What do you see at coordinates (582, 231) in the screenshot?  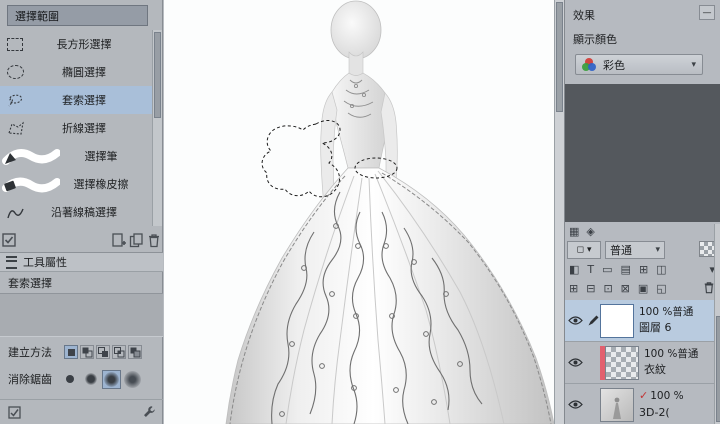 I see `layer-palette-tabs: ▦ ◈` at bounding box center [582, 231].